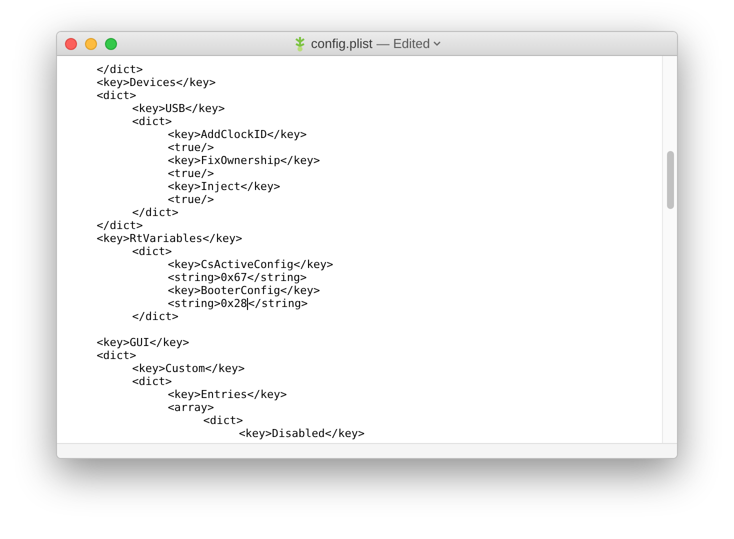  Describe the element at coordinates (301, 433) in the screenshot. I see `code-line: <key>Disabled</key>` at that location.